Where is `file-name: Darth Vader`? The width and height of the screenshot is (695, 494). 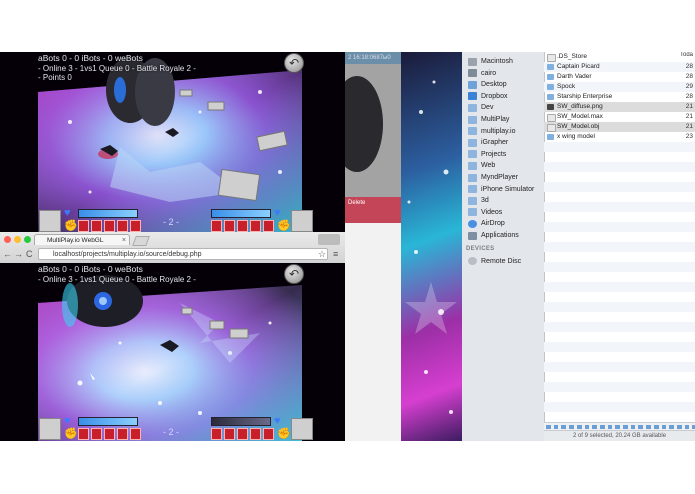
file-name: Darth Vader is located at coordinates (574, 76).